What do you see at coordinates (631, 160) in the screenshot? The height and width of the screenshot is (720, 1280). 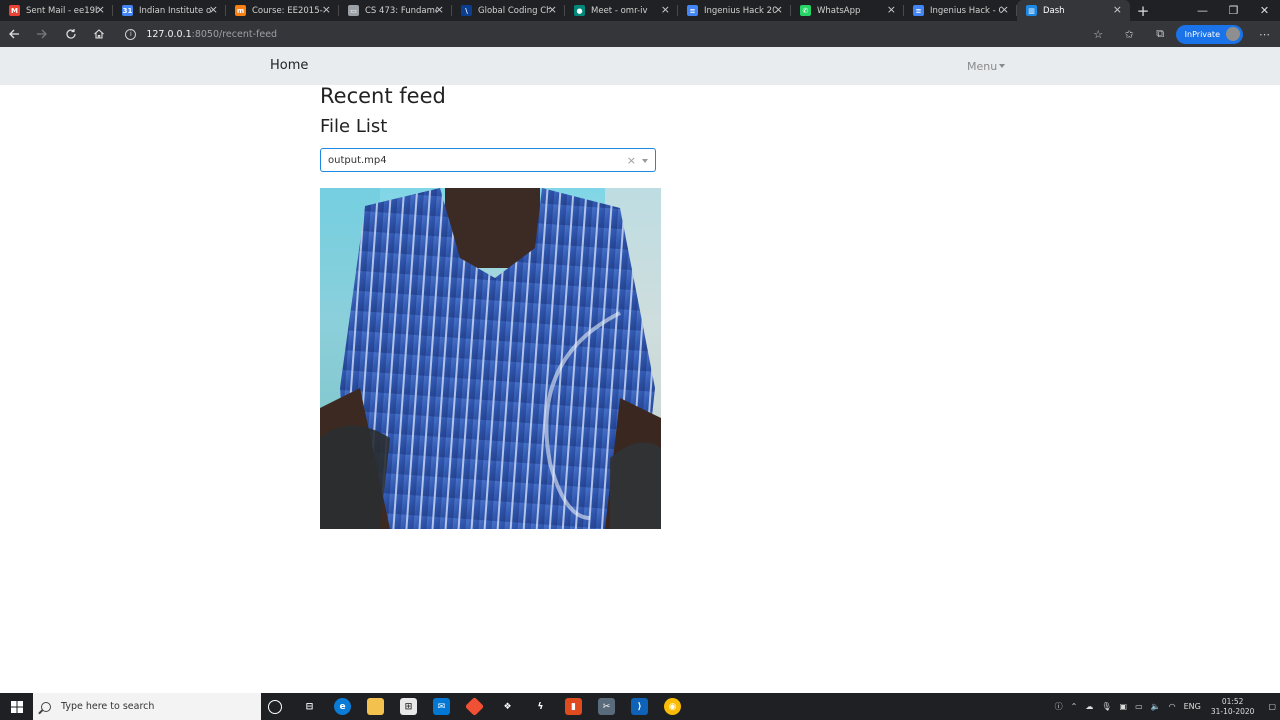 I see `clear-selection-icon: ×` at bounding box center [631, 160].